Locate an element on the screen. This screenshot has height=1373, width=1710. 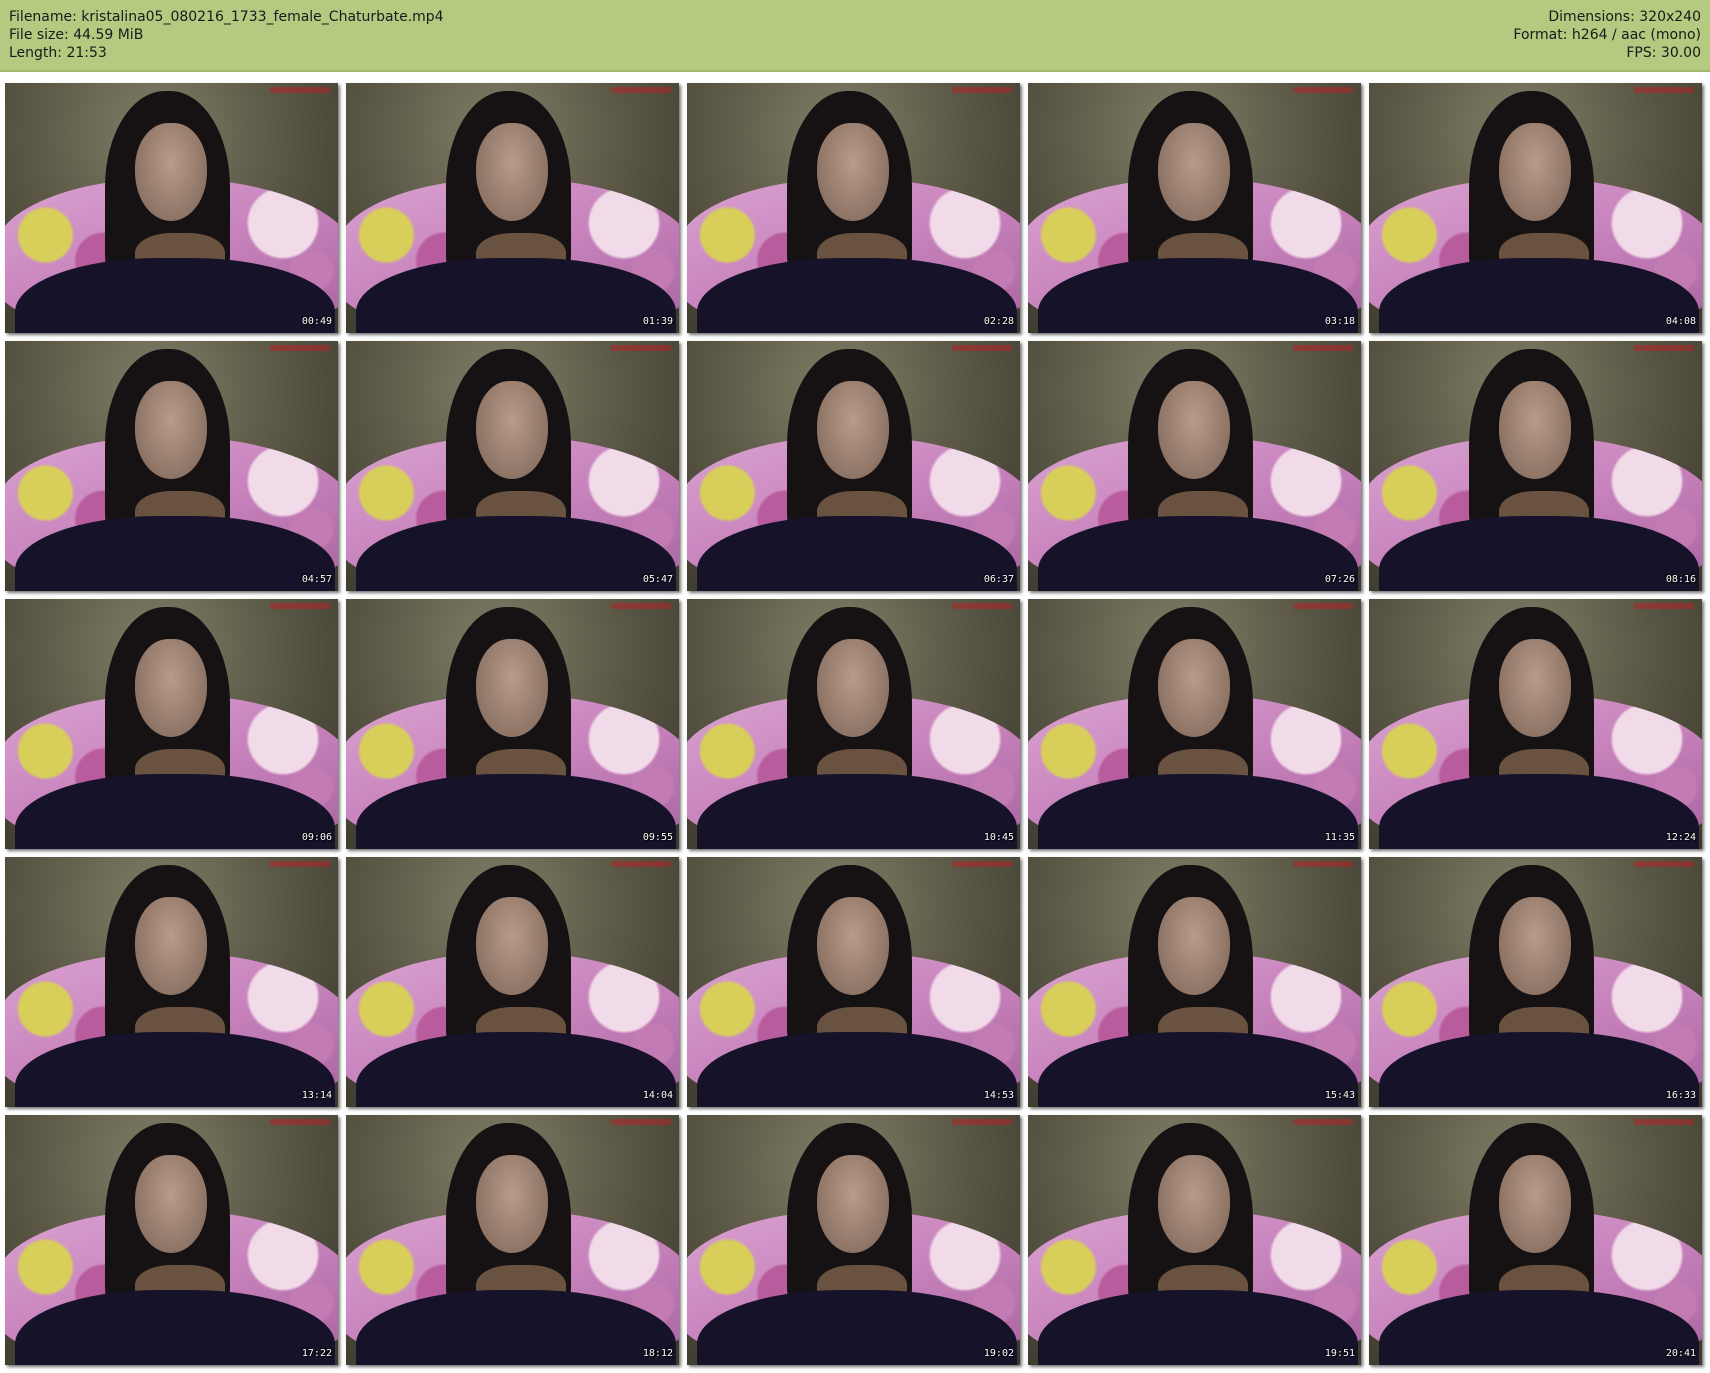
format-text: Format: h264 / aac (mono) is located at coordinates (1607, 35).